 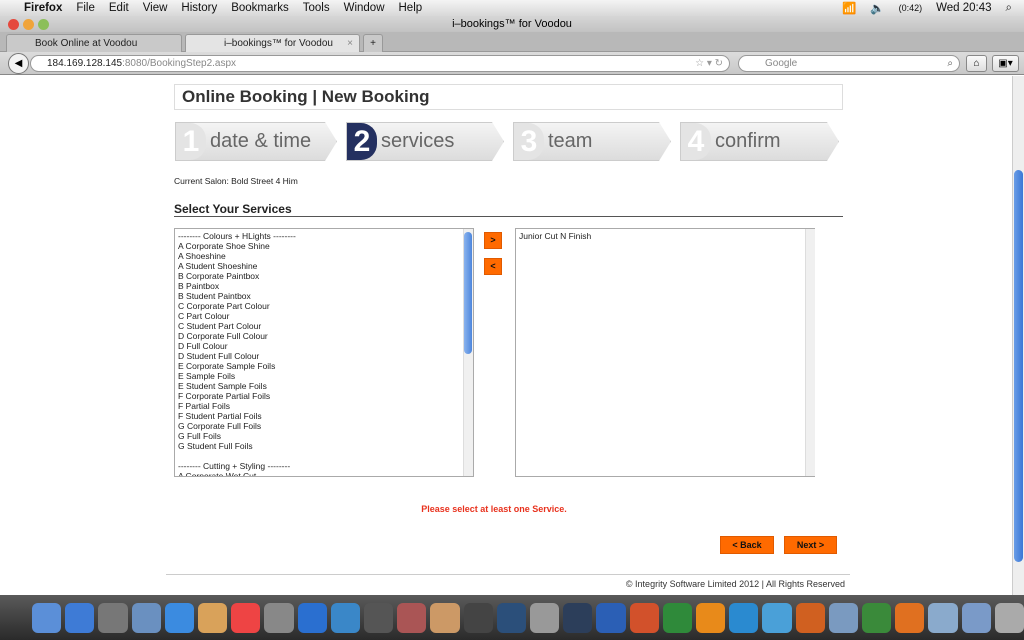 What do you see at coordinates (80, 617) in the screenshot?
I see `app-store-icon` at bounding box center [80, 617].